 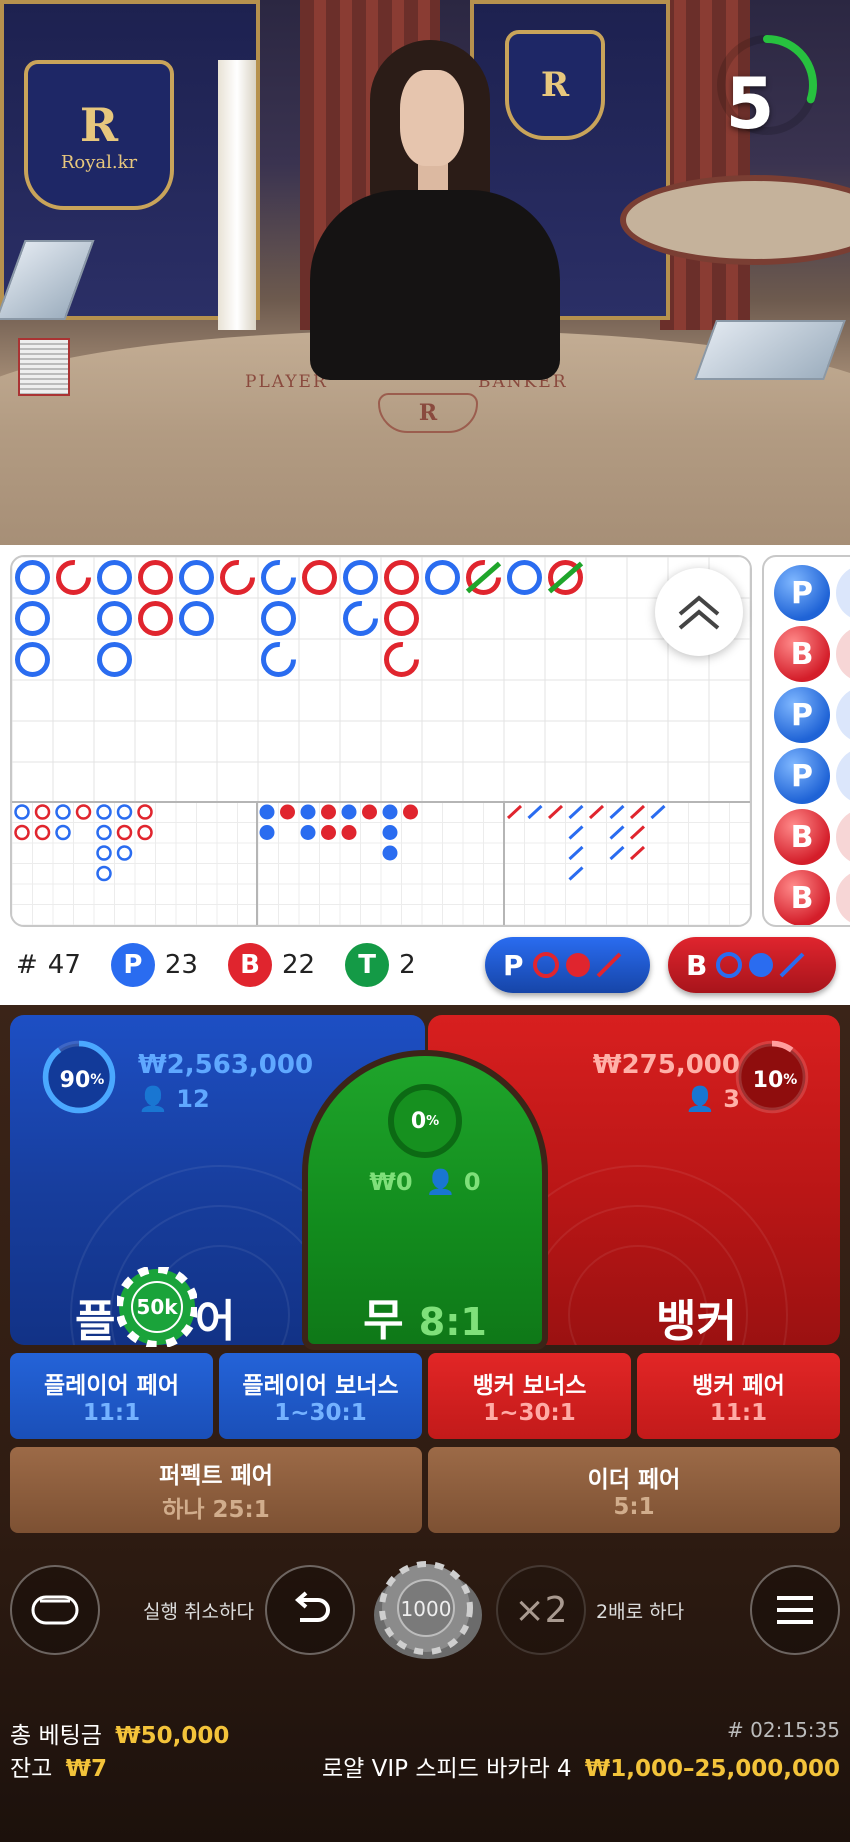 I want to click on selected-chip-1000: 1000, so click(x=426, y=1610).